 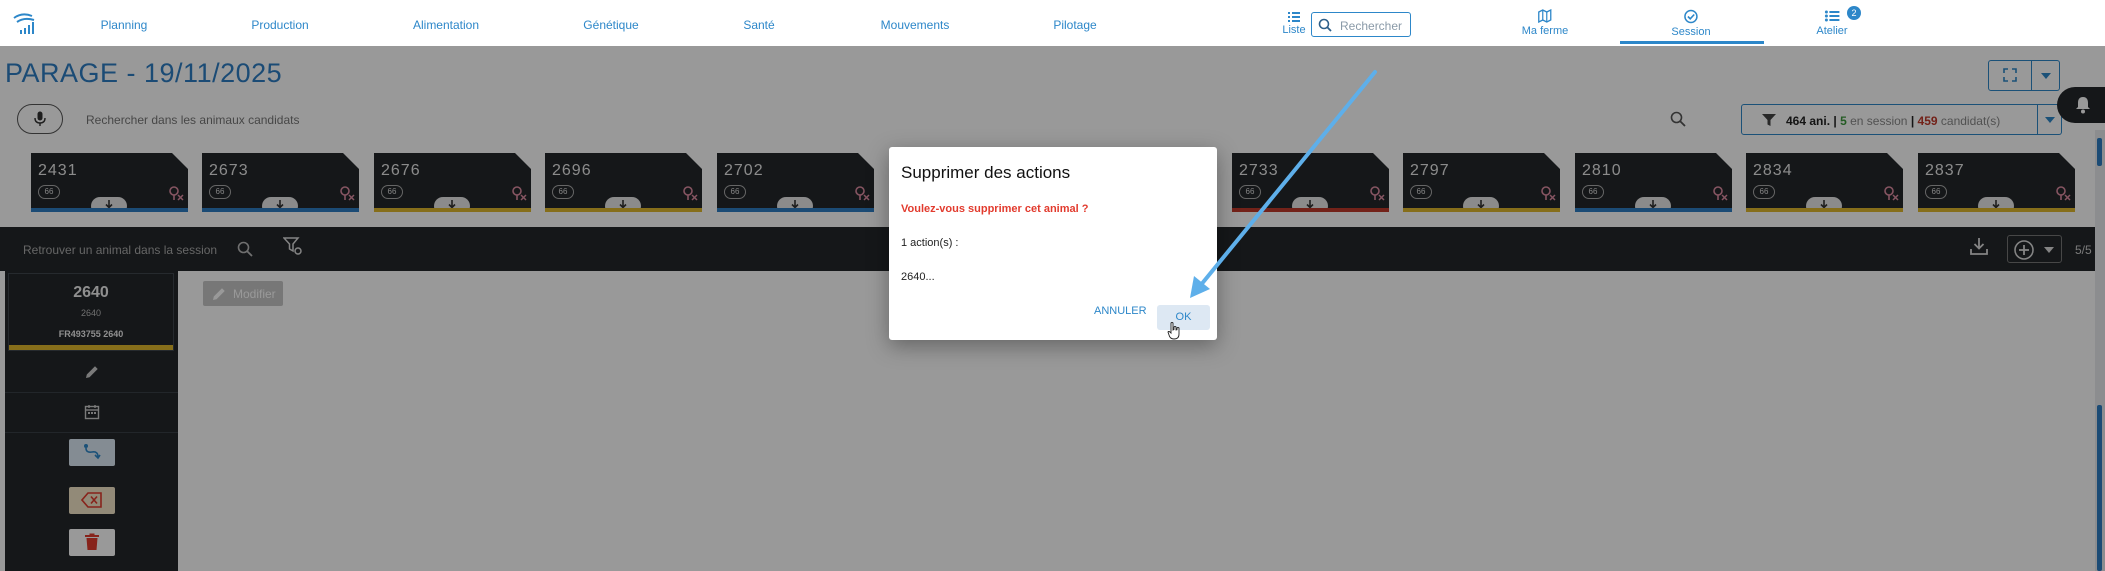 I want to click on nav-session: Session, so click(x=1691, y=23).